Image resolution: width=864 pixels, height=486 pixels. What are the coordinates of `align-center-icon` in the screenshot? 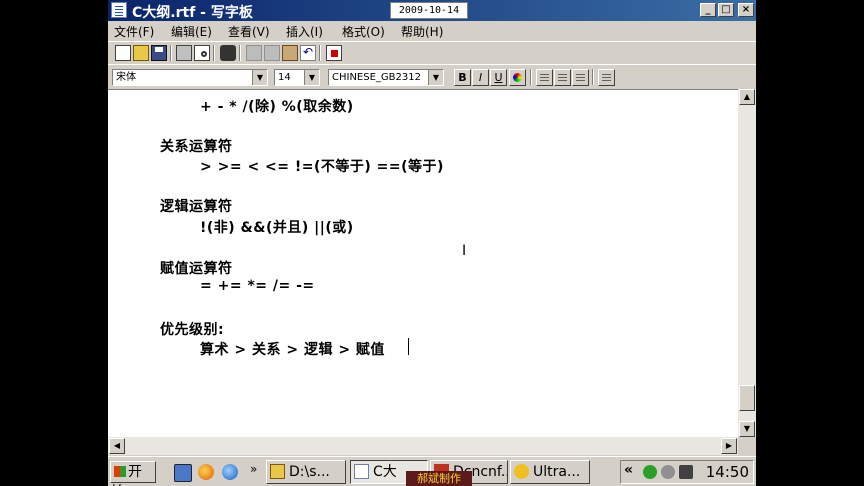 It's located at (562, 77).